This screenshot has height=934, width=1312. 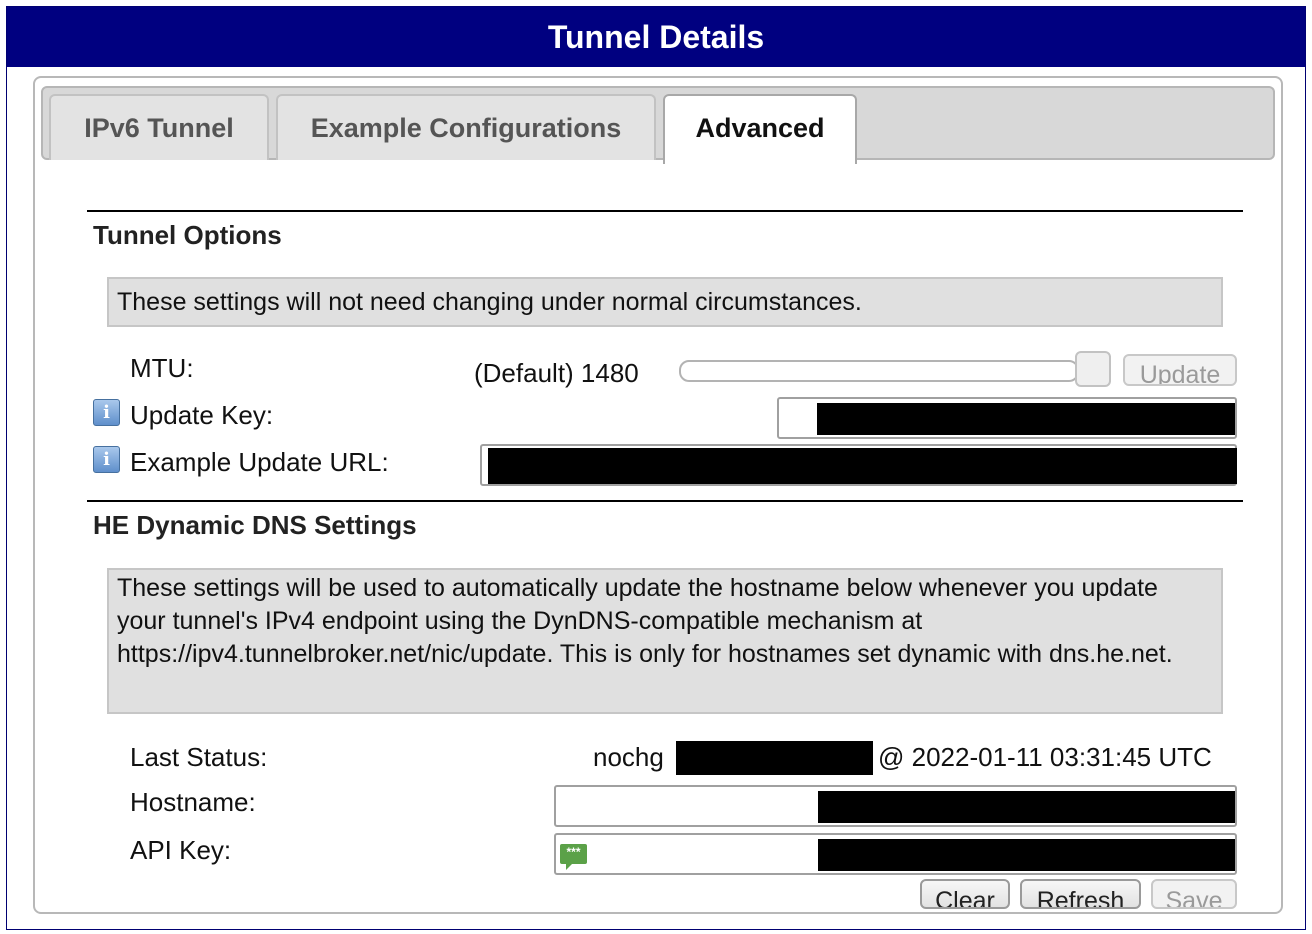 What do you see at coordinates (259, 462) in the screenshot?
I see `example-update-url-label: Example Update URL:` at bounding box center [259, 462].